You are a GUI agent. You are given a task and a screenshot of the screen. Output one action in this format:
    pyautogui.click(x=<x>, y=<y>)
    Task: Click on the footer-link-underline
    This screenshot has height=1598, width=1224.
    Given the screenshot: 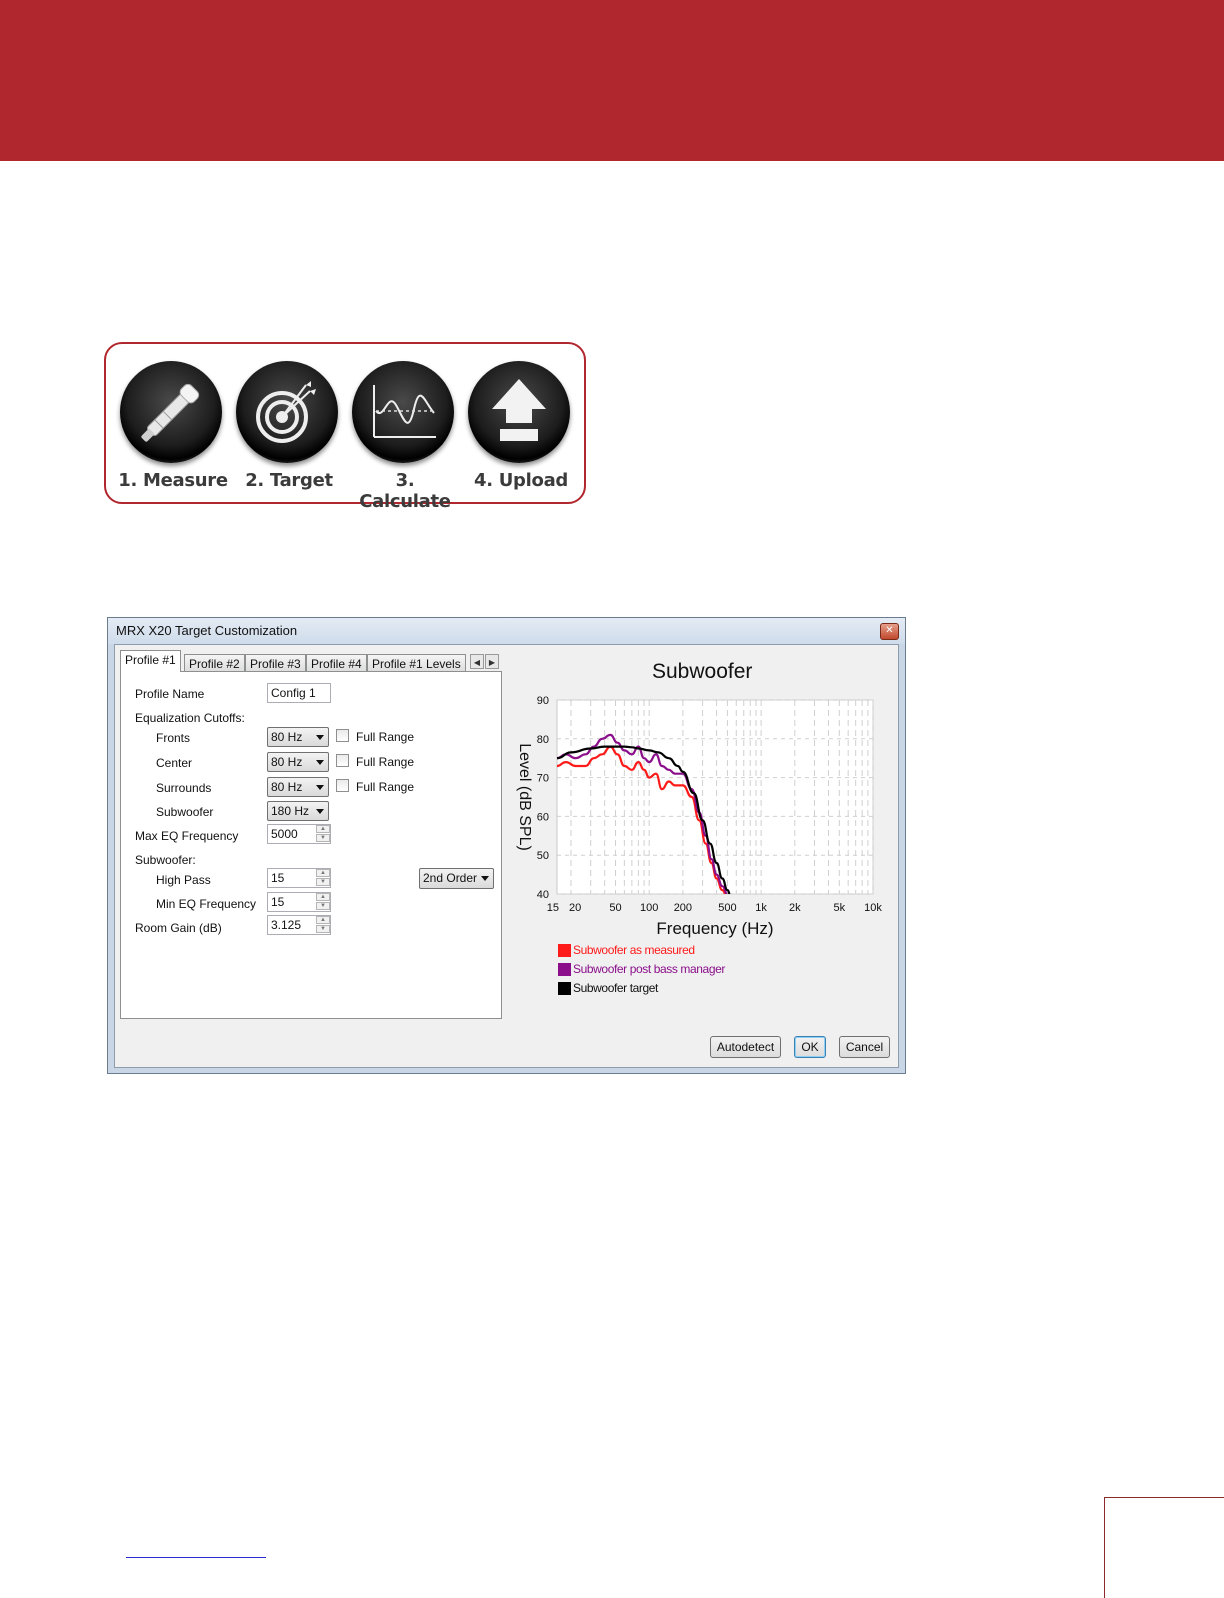 What is the action you would take?
    pyautogui.click(x=196, y=1557)
    